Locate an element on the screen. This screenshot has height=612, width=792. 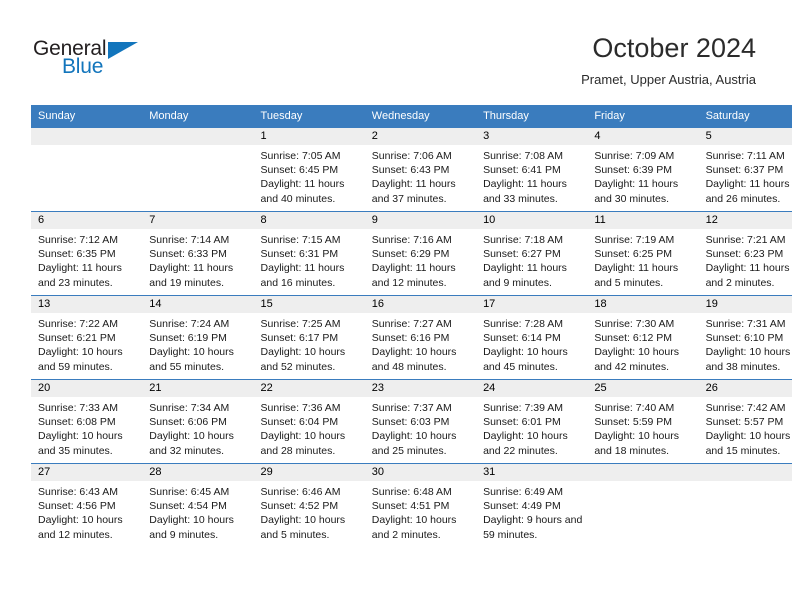
day-number: 31 is located at coordinates (532, 472).